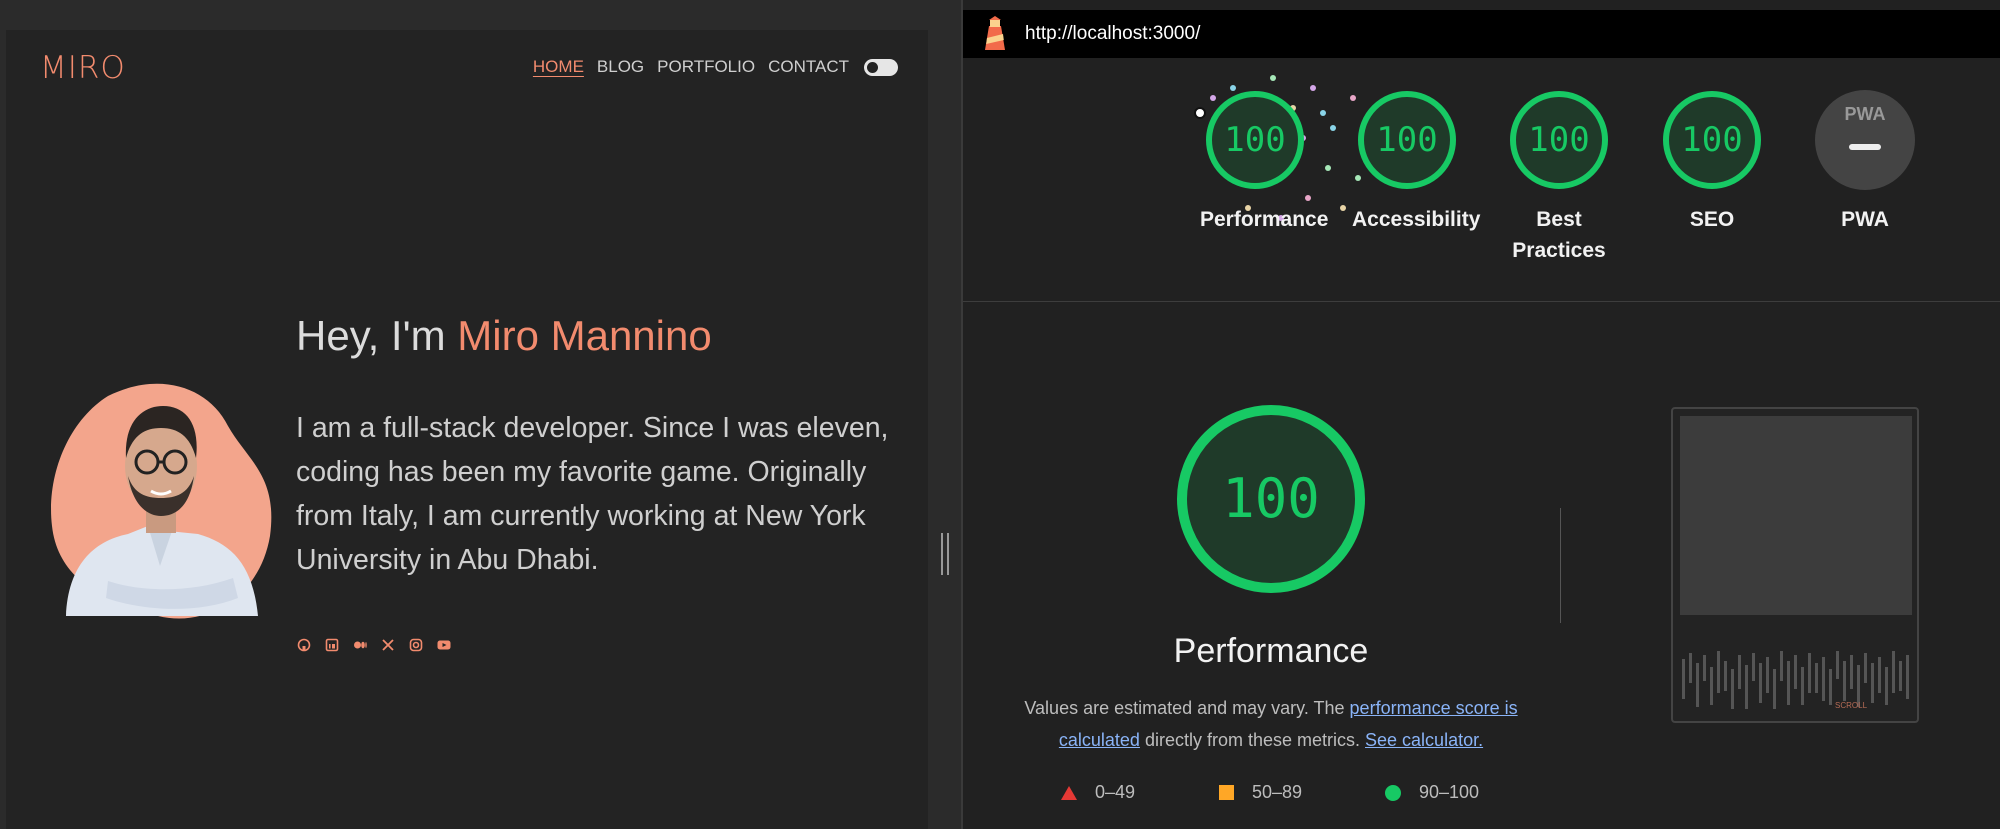  What do you see at coordinates (1559, 235) in the screenshot?
I see `gauge-label: Best Practices` at bounding box center [1559, 235].